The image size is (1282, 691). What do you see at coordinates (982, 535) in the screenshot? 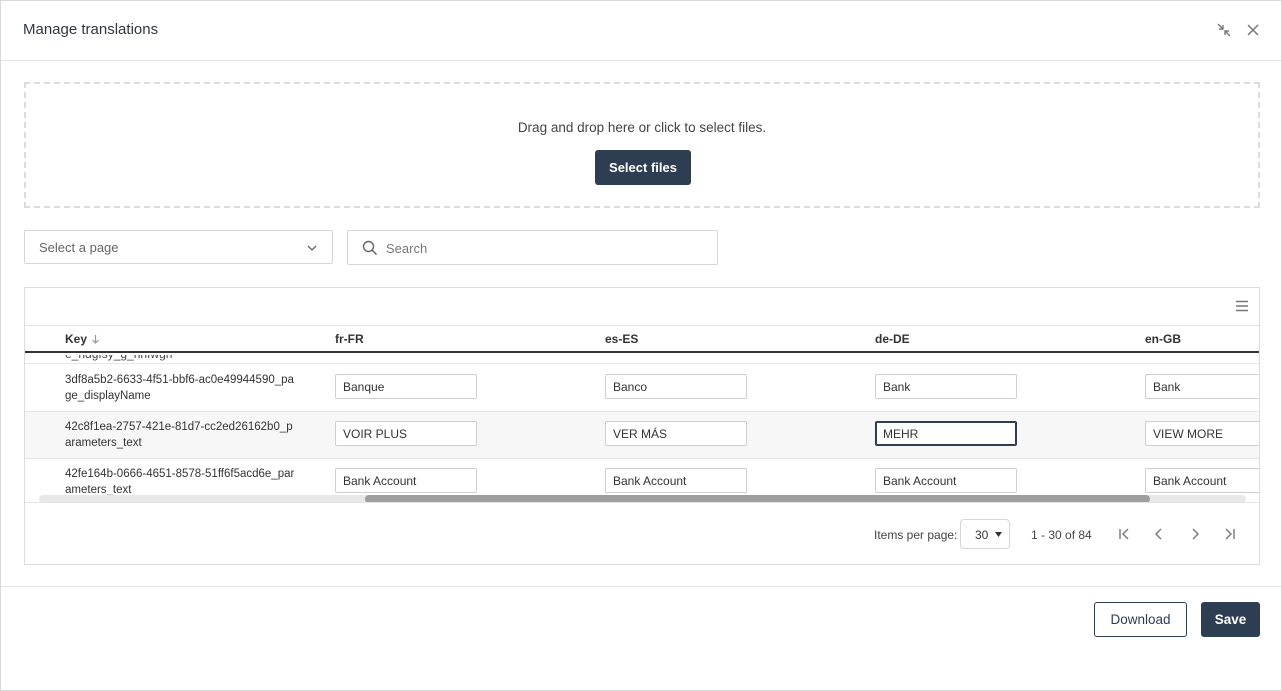
I see `items-per-page-value: 30` at bounding box center [982, 535].